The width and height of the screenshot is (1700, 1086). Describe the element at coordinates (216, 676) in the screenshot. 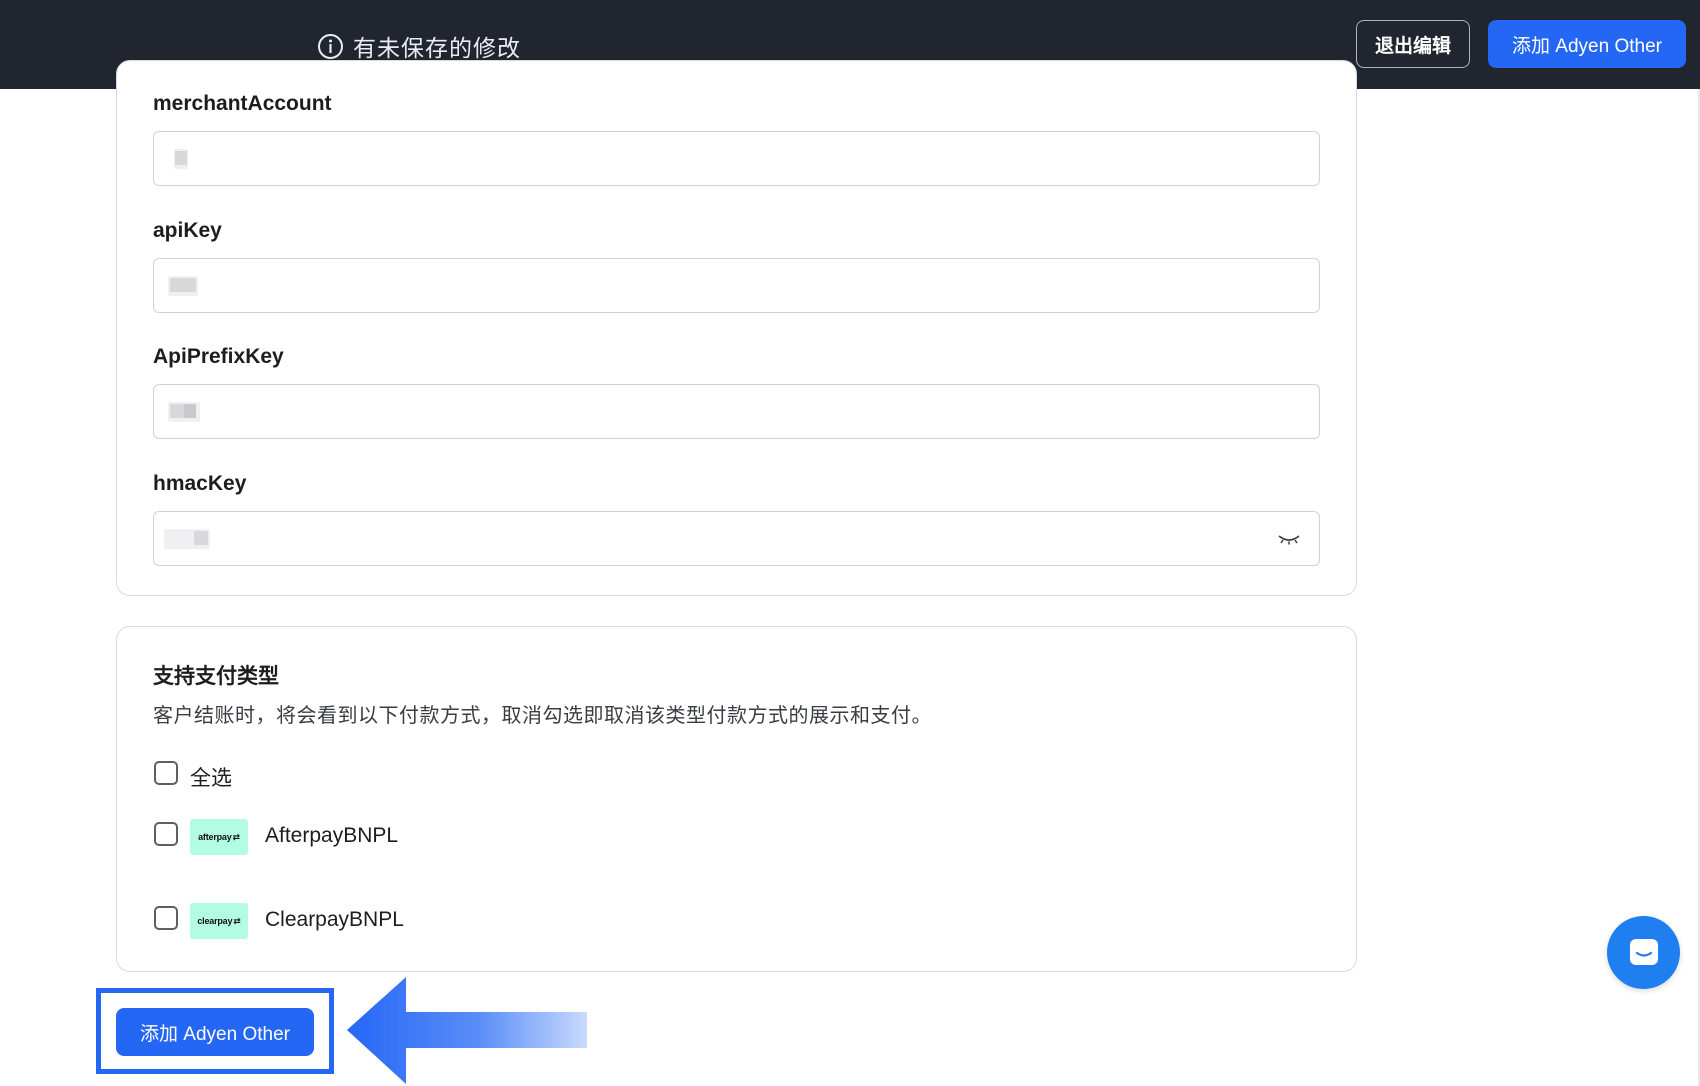

I see `payment-types-title: 支持支付类型` at that location.